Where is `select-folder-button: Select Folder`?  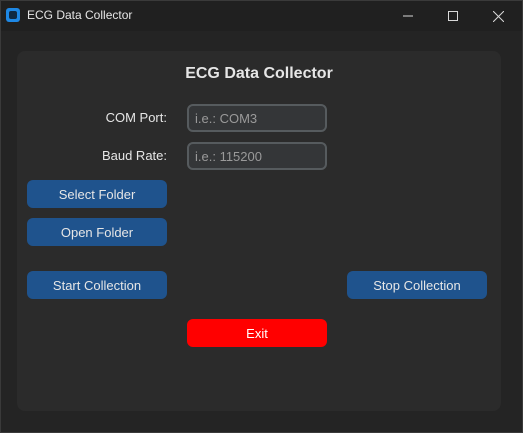
select-folder-button: Select Folder is located at coordinates (97, 194).